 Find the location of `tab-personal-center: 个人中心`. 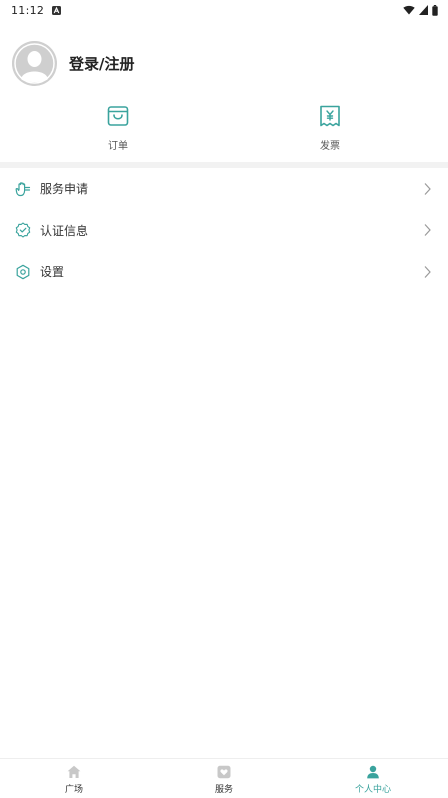

tab-personal-center: 个人中心 is located at coordinates (373, 780).